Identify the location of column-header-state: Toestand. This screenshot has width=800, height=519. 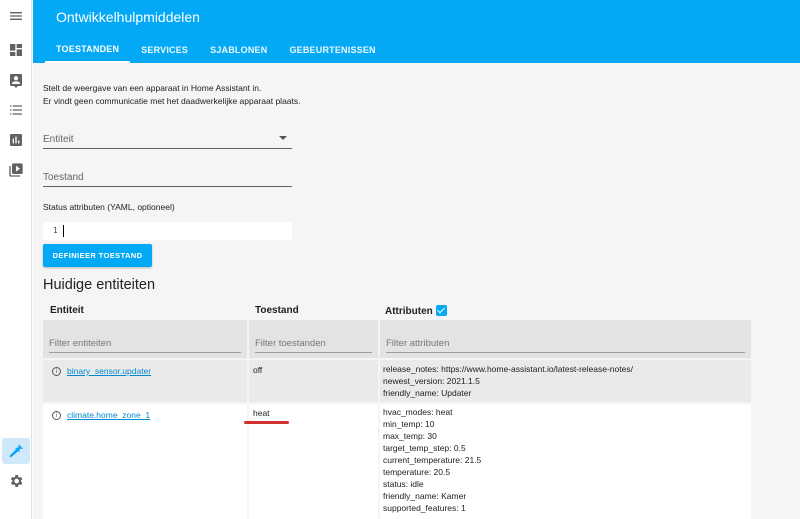
(277, 310).